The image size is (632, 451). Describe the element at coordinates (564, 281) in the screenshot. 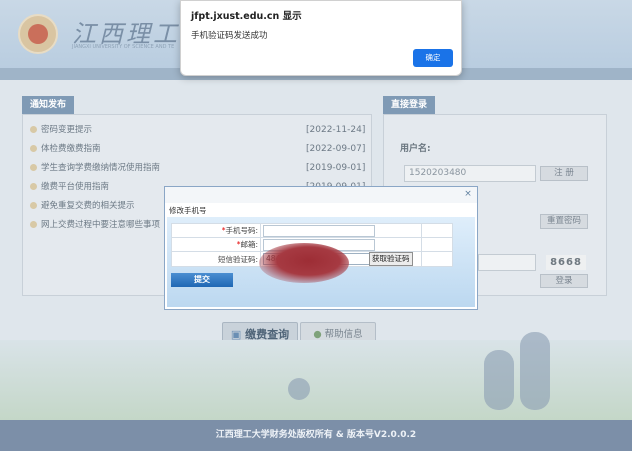

I see `login-button: 登录` at that location.